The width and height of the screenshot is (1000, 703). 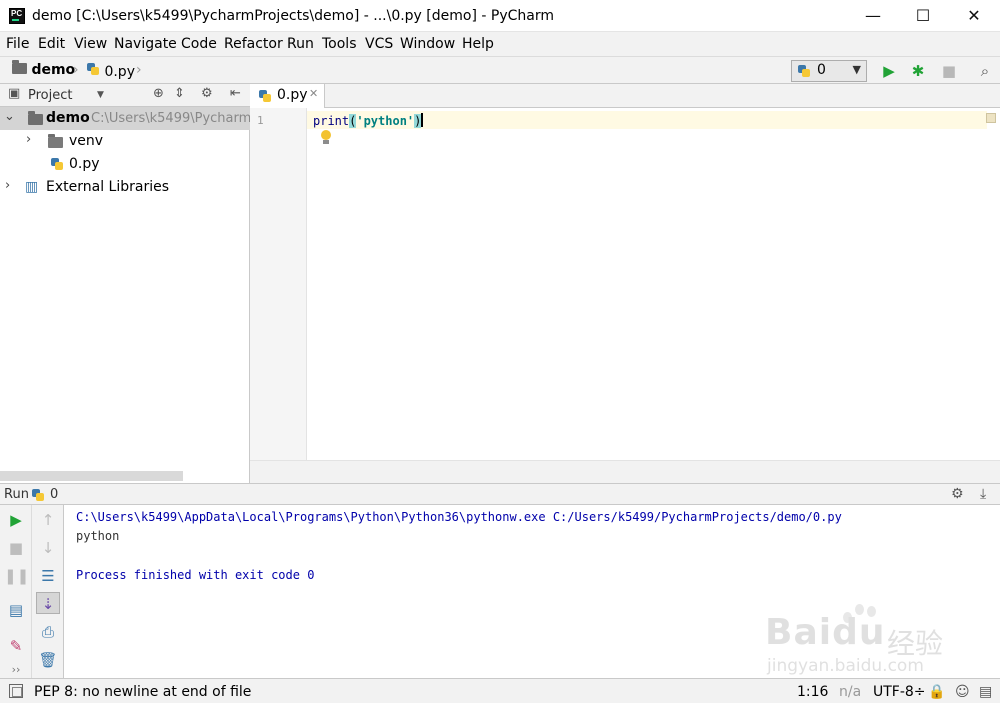 What do you see at coordinates (16, 548) in the screenshot?
I see `stop-icon: ■` at bounding box center [16, 548].